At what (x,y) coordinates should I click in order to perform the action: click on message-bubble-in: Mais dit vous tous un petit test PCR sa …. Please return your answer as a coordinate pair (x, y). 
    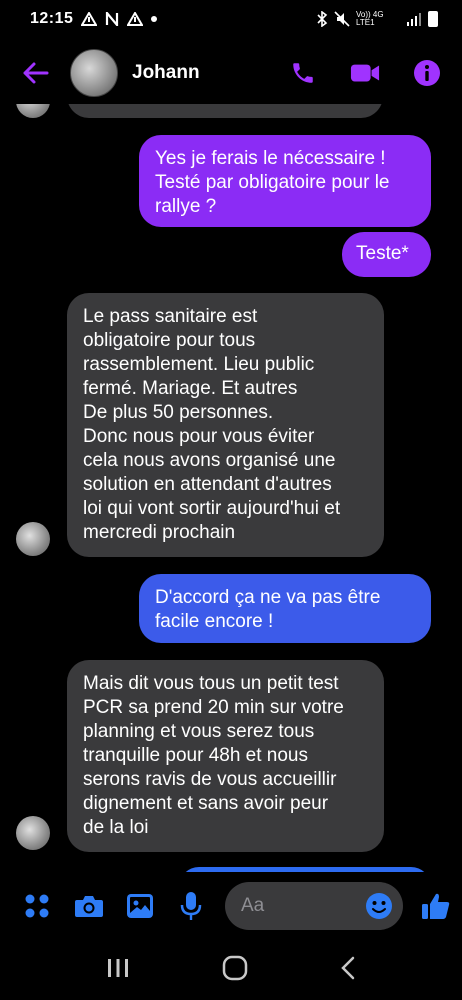
    Looking at the image, I should click on (225, 756).